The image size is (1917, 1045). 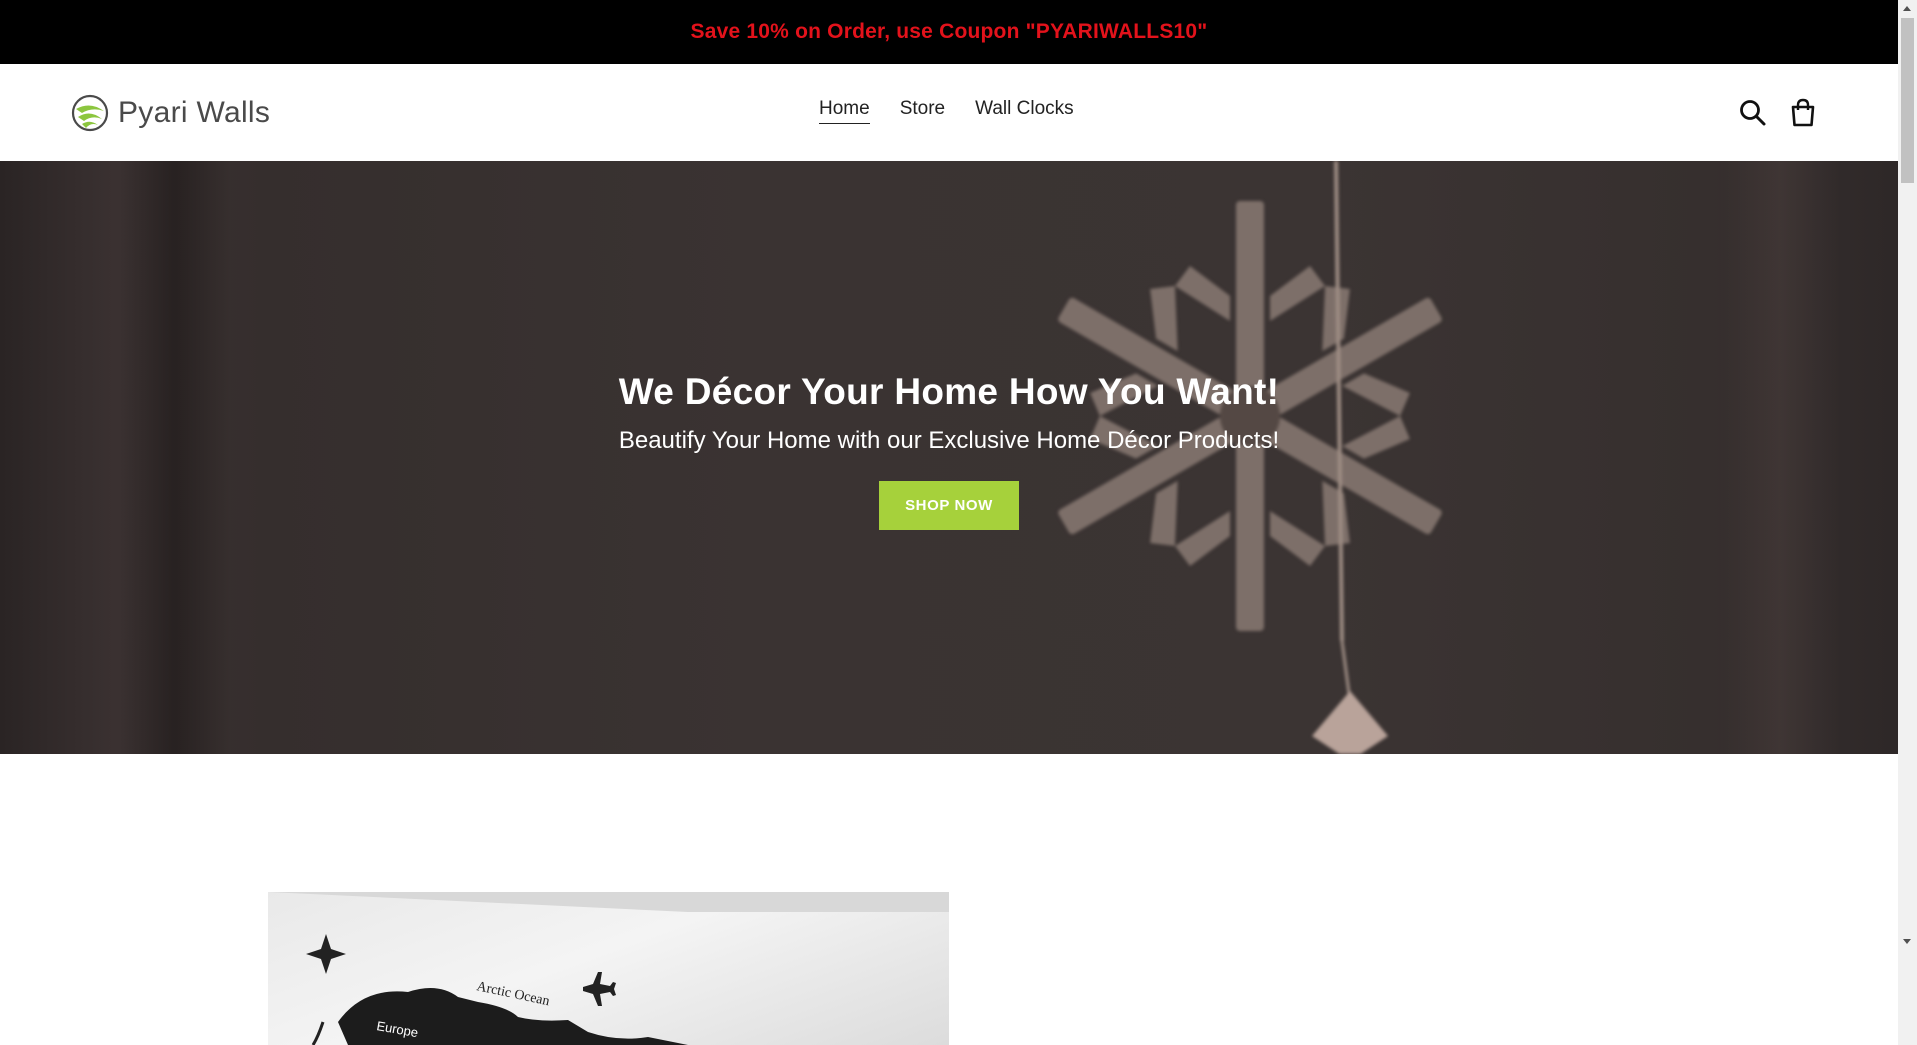 I want to click on page-scrollbar, so click(x=1907, y=522).